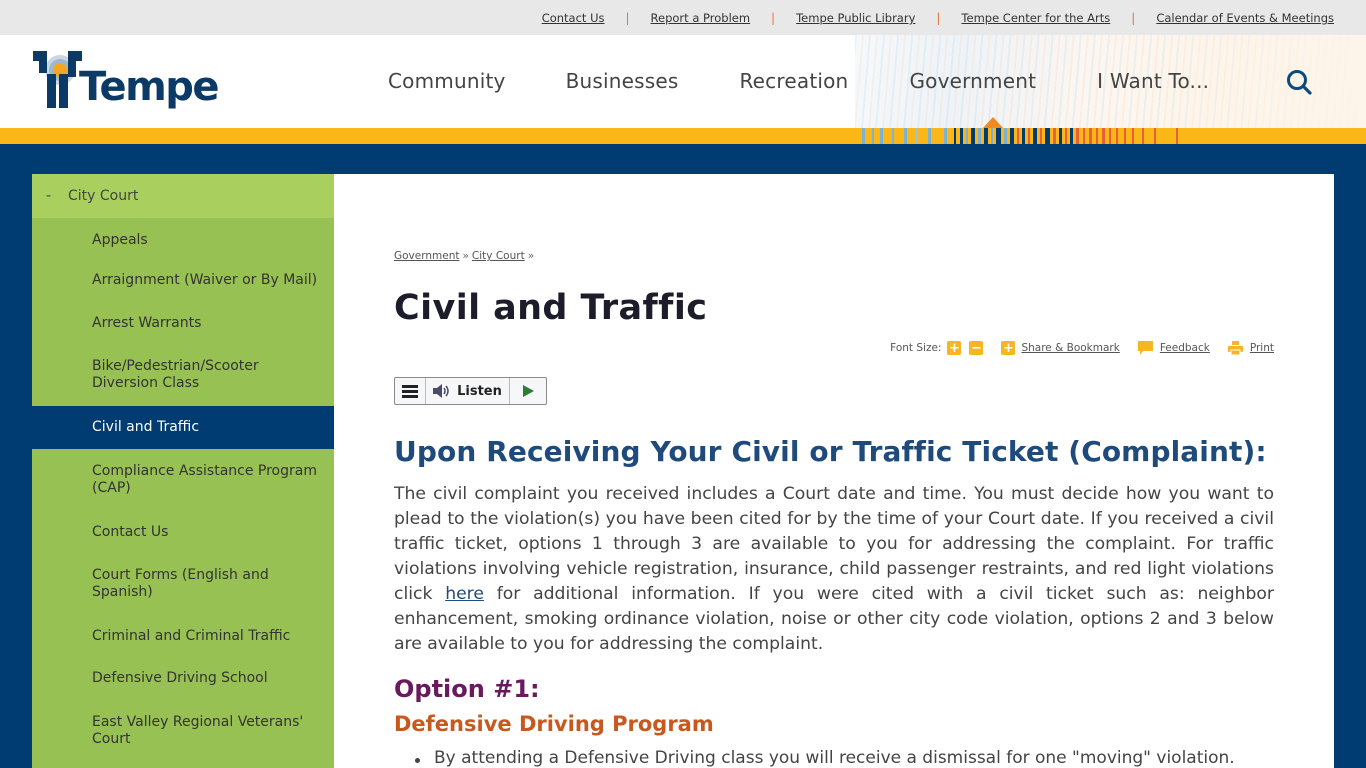 This screenshot has height=768, width=1366. What do you see at coordinates (441, 391) in the screenshot?
I see `speaker-icon` at bounding box center [441, 391].